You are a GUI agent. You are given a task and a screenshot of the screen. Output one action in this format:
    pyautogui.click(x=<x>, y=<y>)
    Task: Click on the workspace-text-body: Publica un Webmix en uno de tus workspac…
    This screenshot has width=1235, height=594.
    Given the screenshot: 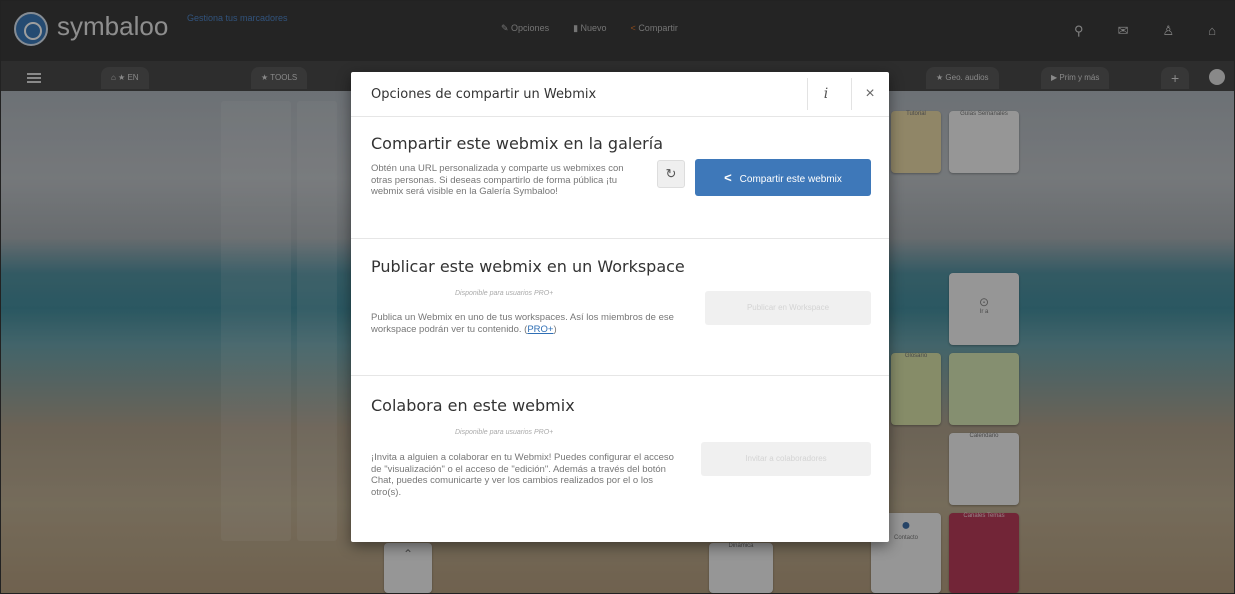 What is the action you would take?
    pyautogui.click(x=522, y=323)
    